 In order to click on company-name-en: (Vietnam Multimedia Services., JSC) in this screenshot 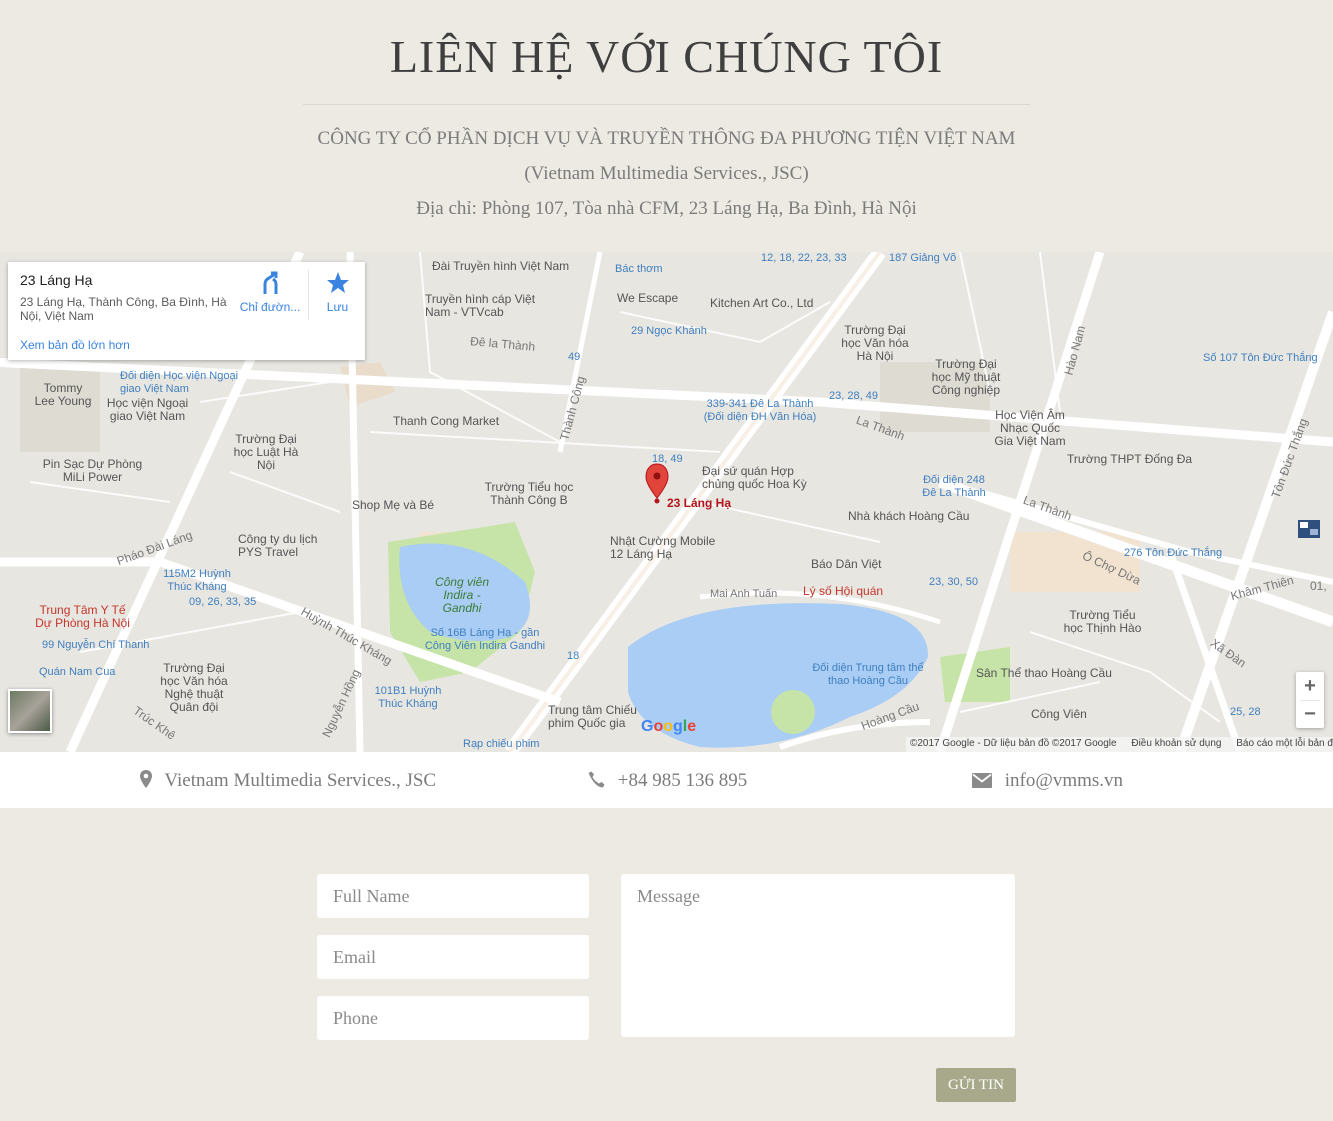, I will do `click(666, 173)`.